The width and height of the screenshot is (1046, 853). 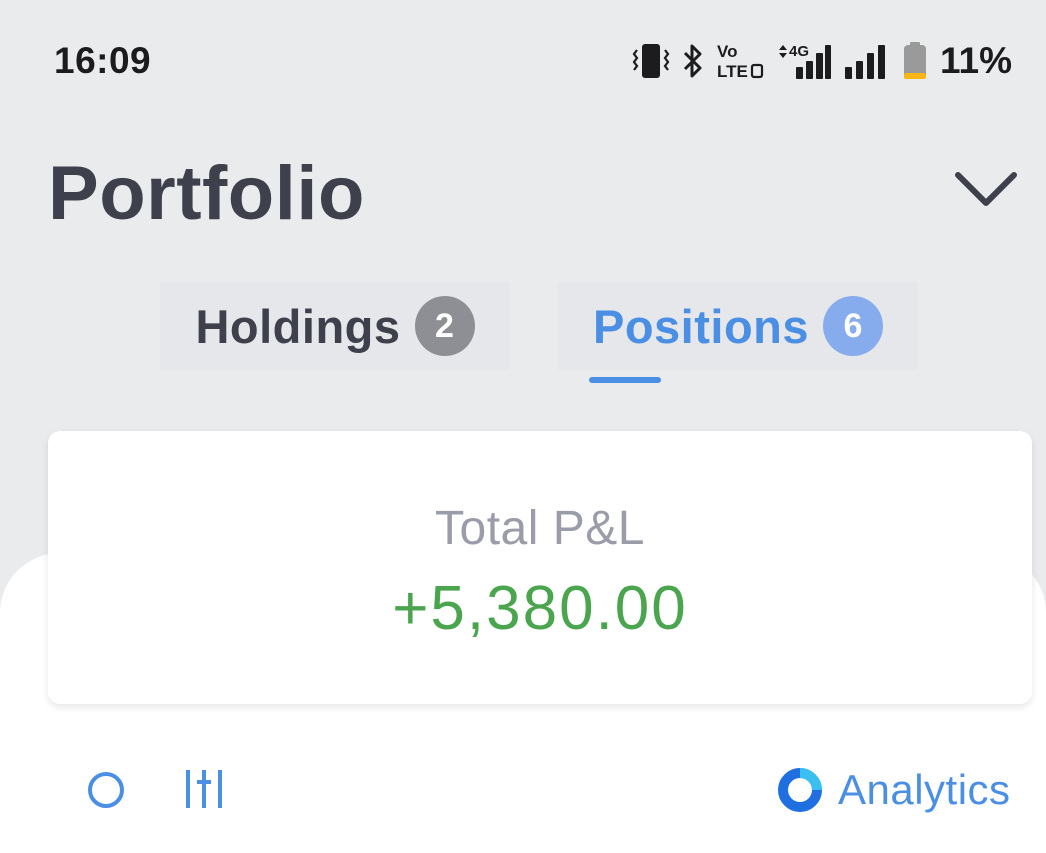 I want to click on tab-holdings: Holdings 2, so click(x=335, y=326).